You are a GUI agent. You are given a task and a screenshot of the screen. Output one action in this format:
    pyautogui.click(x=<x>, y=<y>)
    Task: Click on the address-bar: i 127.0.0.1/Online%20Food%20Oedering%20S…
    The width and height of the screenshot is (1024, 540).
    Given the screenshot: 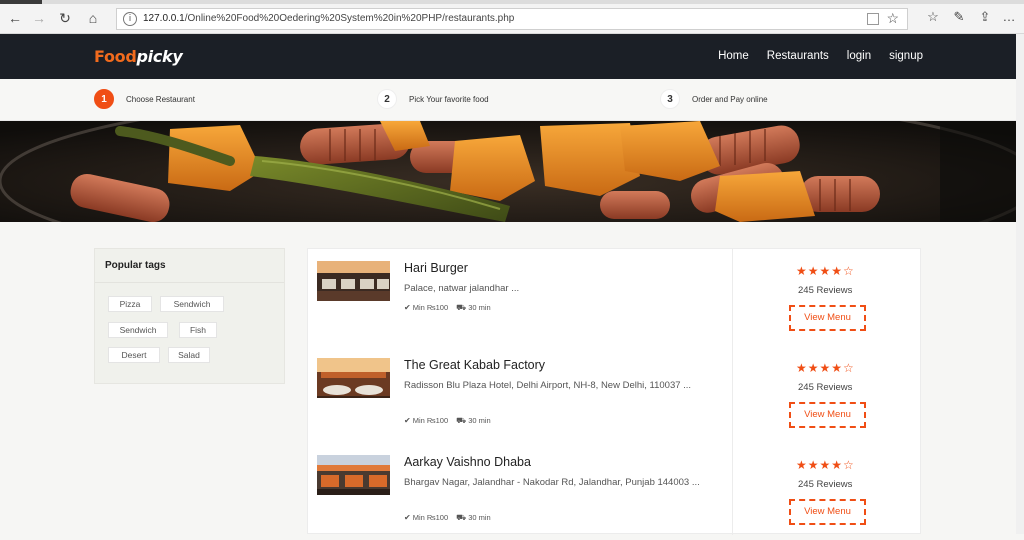 What is the action you would take?
    pyautogui.click(x=512, y=19)
    